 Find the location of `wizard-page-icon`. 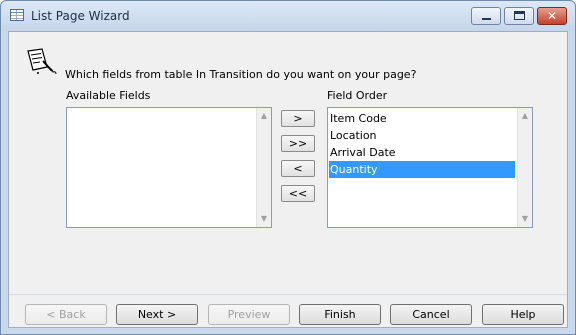

wizard-page-icon is located at coordinates (42, 61).